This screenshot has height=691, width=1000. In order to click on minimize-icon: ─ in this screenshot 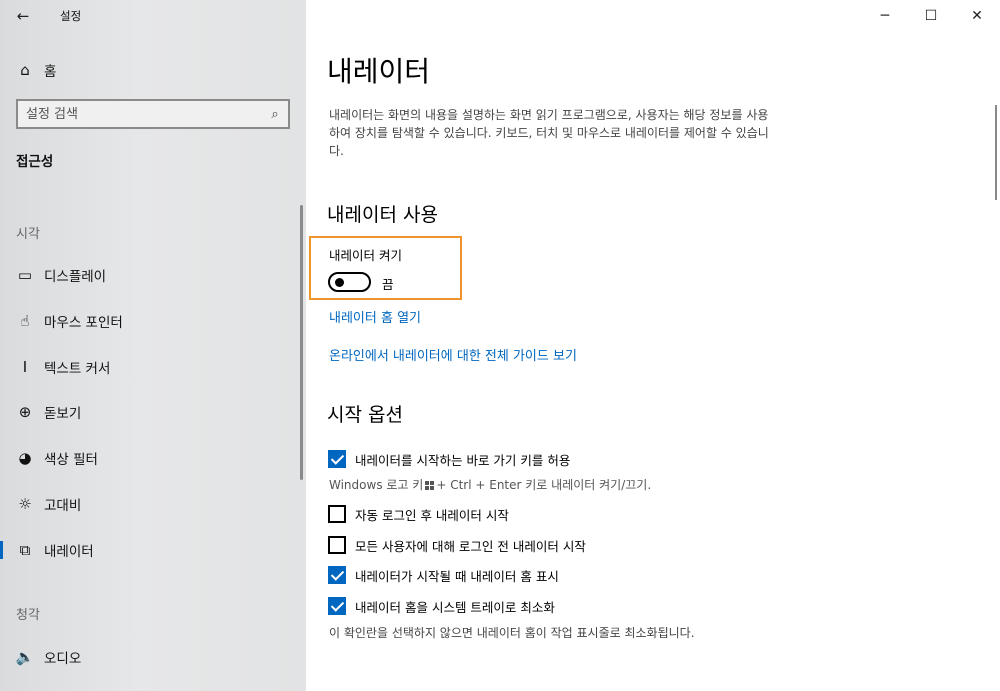, I will do `click(885, 16)`.